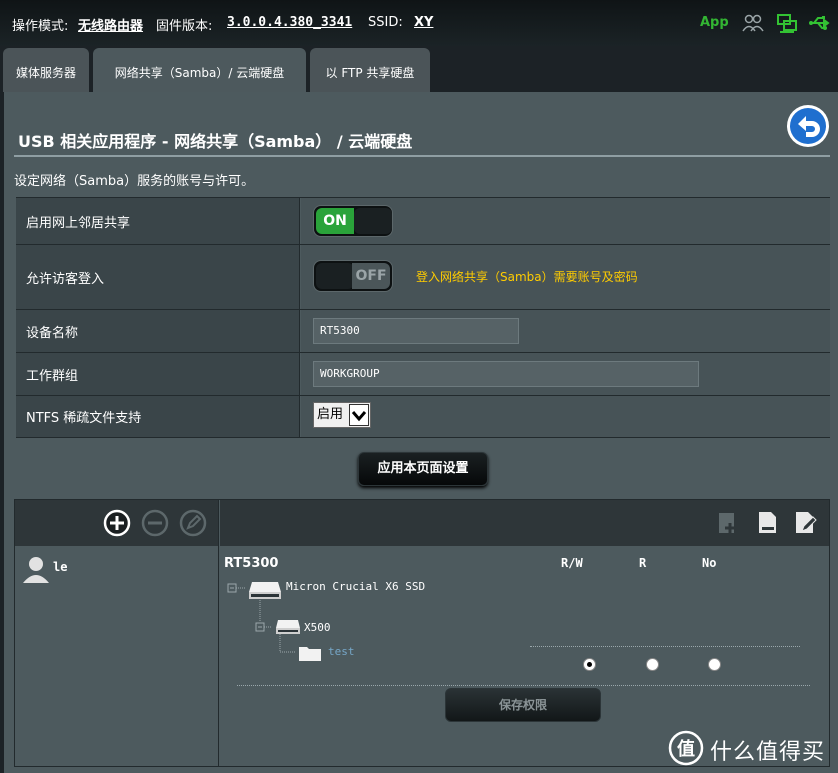 This screenshot has height=773, width=838. Describe the element at coordinates (589, 664) in the screenshot. I see `permission-rw-radio` at that location.